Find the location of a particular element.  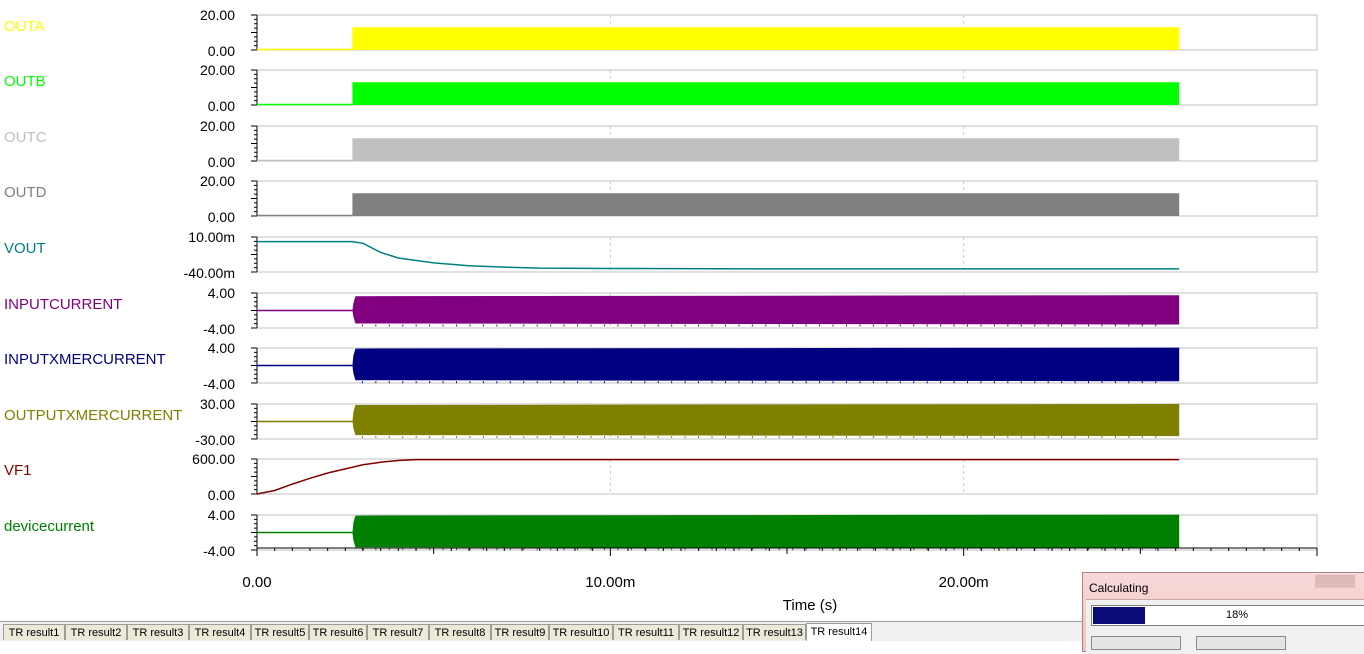

tab-tr-result5: TR result5 is located at coordinates (280, 632).